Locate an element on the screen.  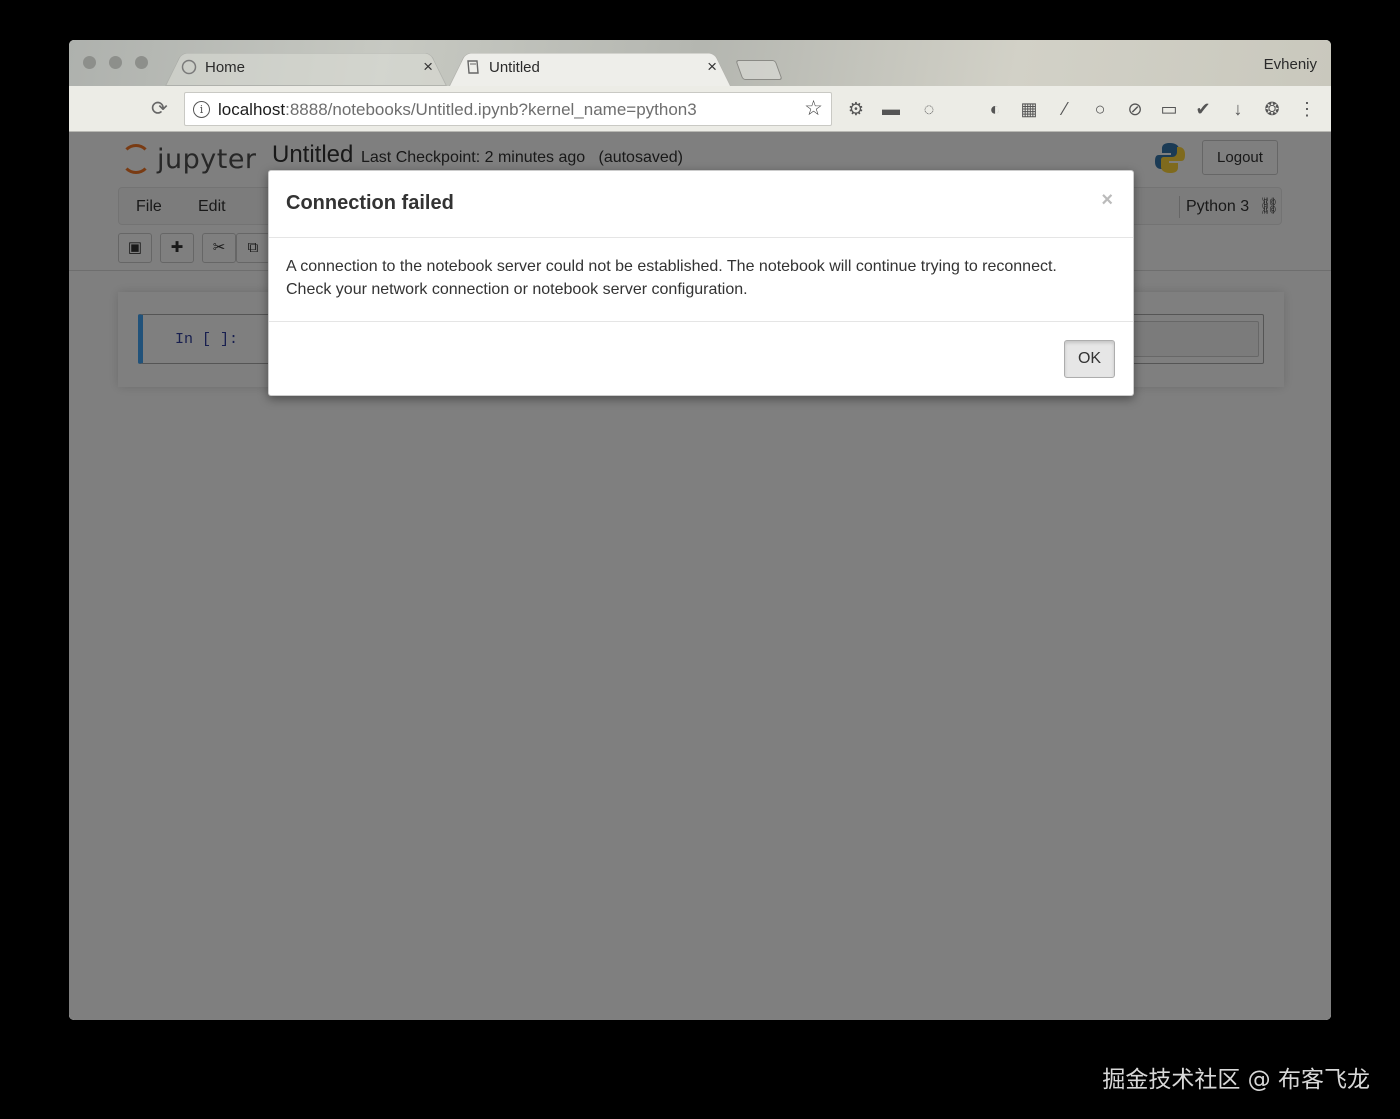
extension-gear-icon: ⚙ is located at coordinates (856, 109).